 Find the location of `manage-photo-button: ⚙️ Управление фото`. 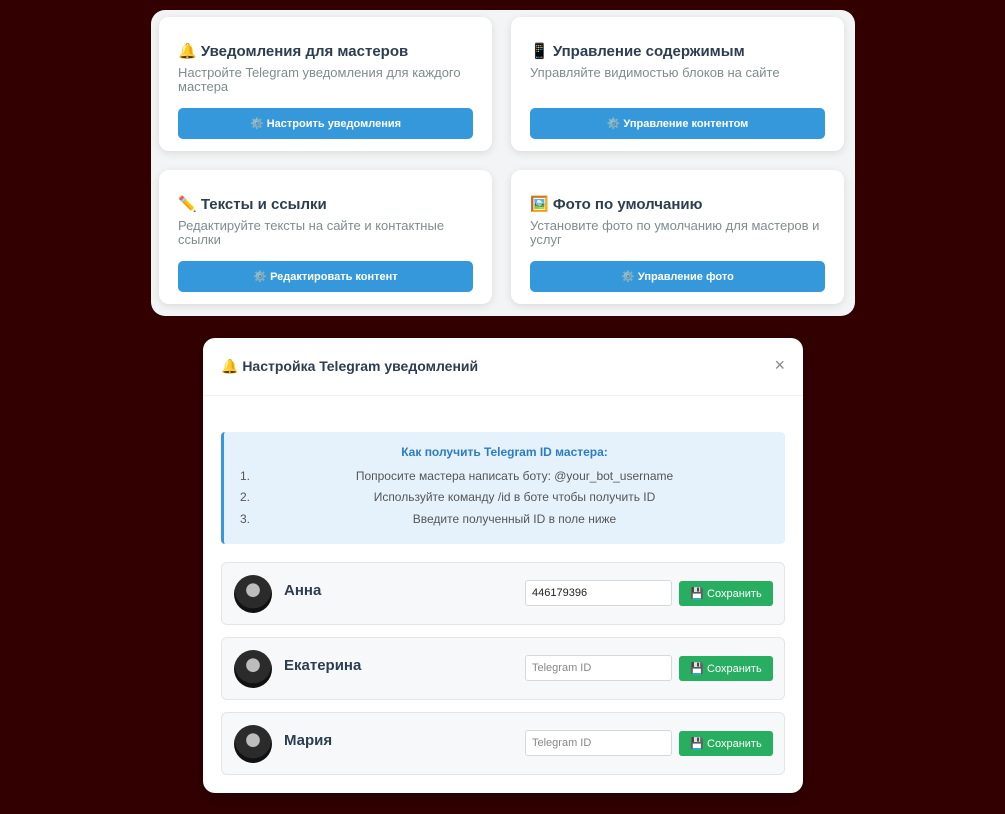

manage-photo-button: ⚙️ Управление фото is located at coordinates (677, 276).